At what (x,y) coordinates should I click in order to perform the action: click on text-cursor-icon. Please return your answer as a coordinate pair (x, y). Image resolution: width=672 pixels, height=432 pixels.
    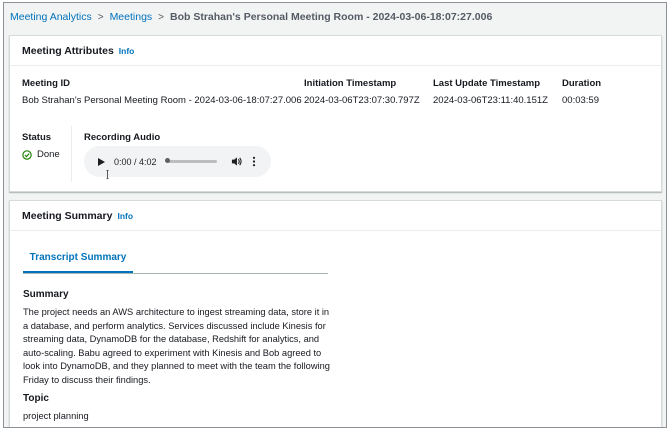
    Looking at the image, I should click on (107, 174).